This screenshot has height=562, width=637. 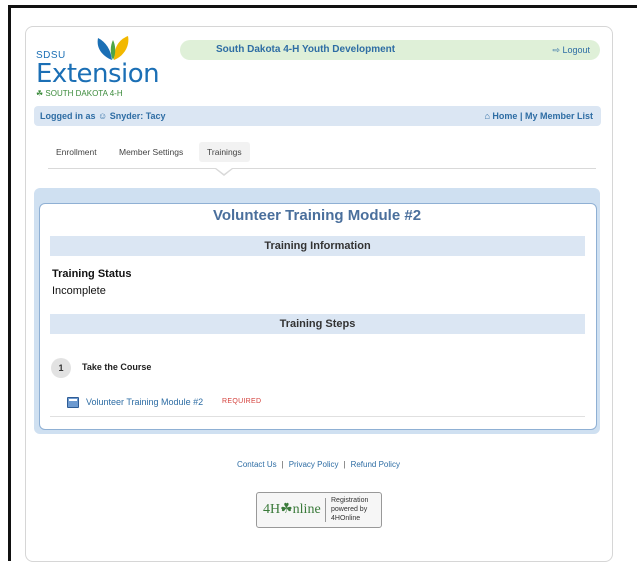 I want to click on logo-south-dakota-text: ☘ SOUTH DAKOTA 4-H, so click(x=79, y=93).